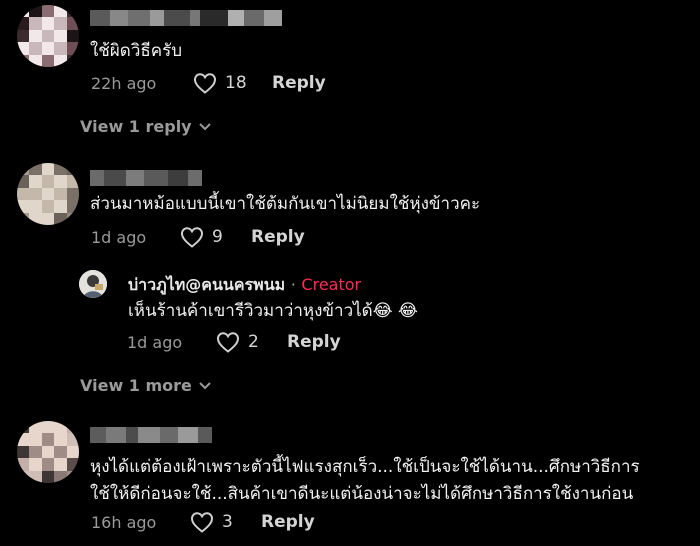  I want to click on comment-timestamp: 1d ago, so click(119, 237).